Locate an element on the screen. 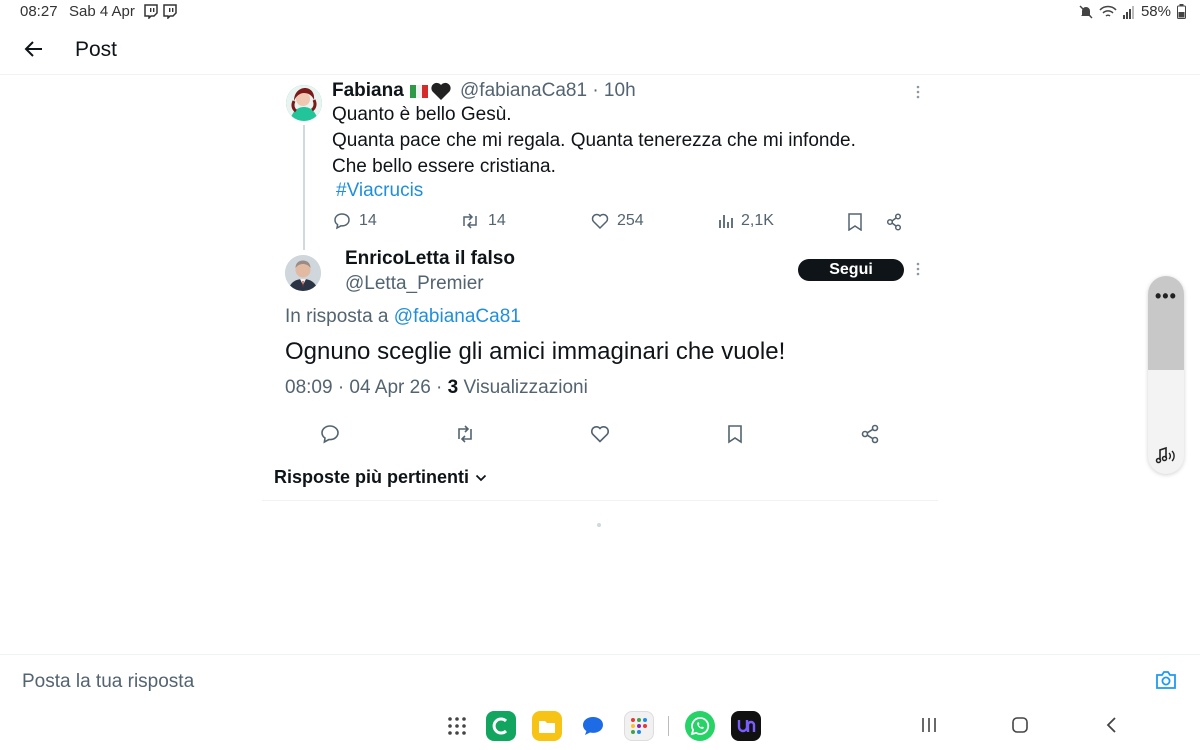  status-bar: 08:27 Sab 4 Apr 58% is located at coordinates (600, 12).